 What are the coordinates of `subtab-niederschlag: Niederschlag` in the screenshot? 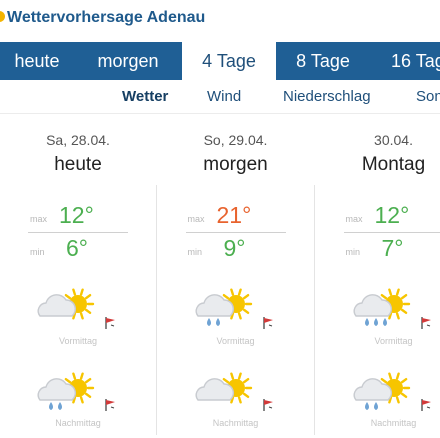 It's located at (327, 96).